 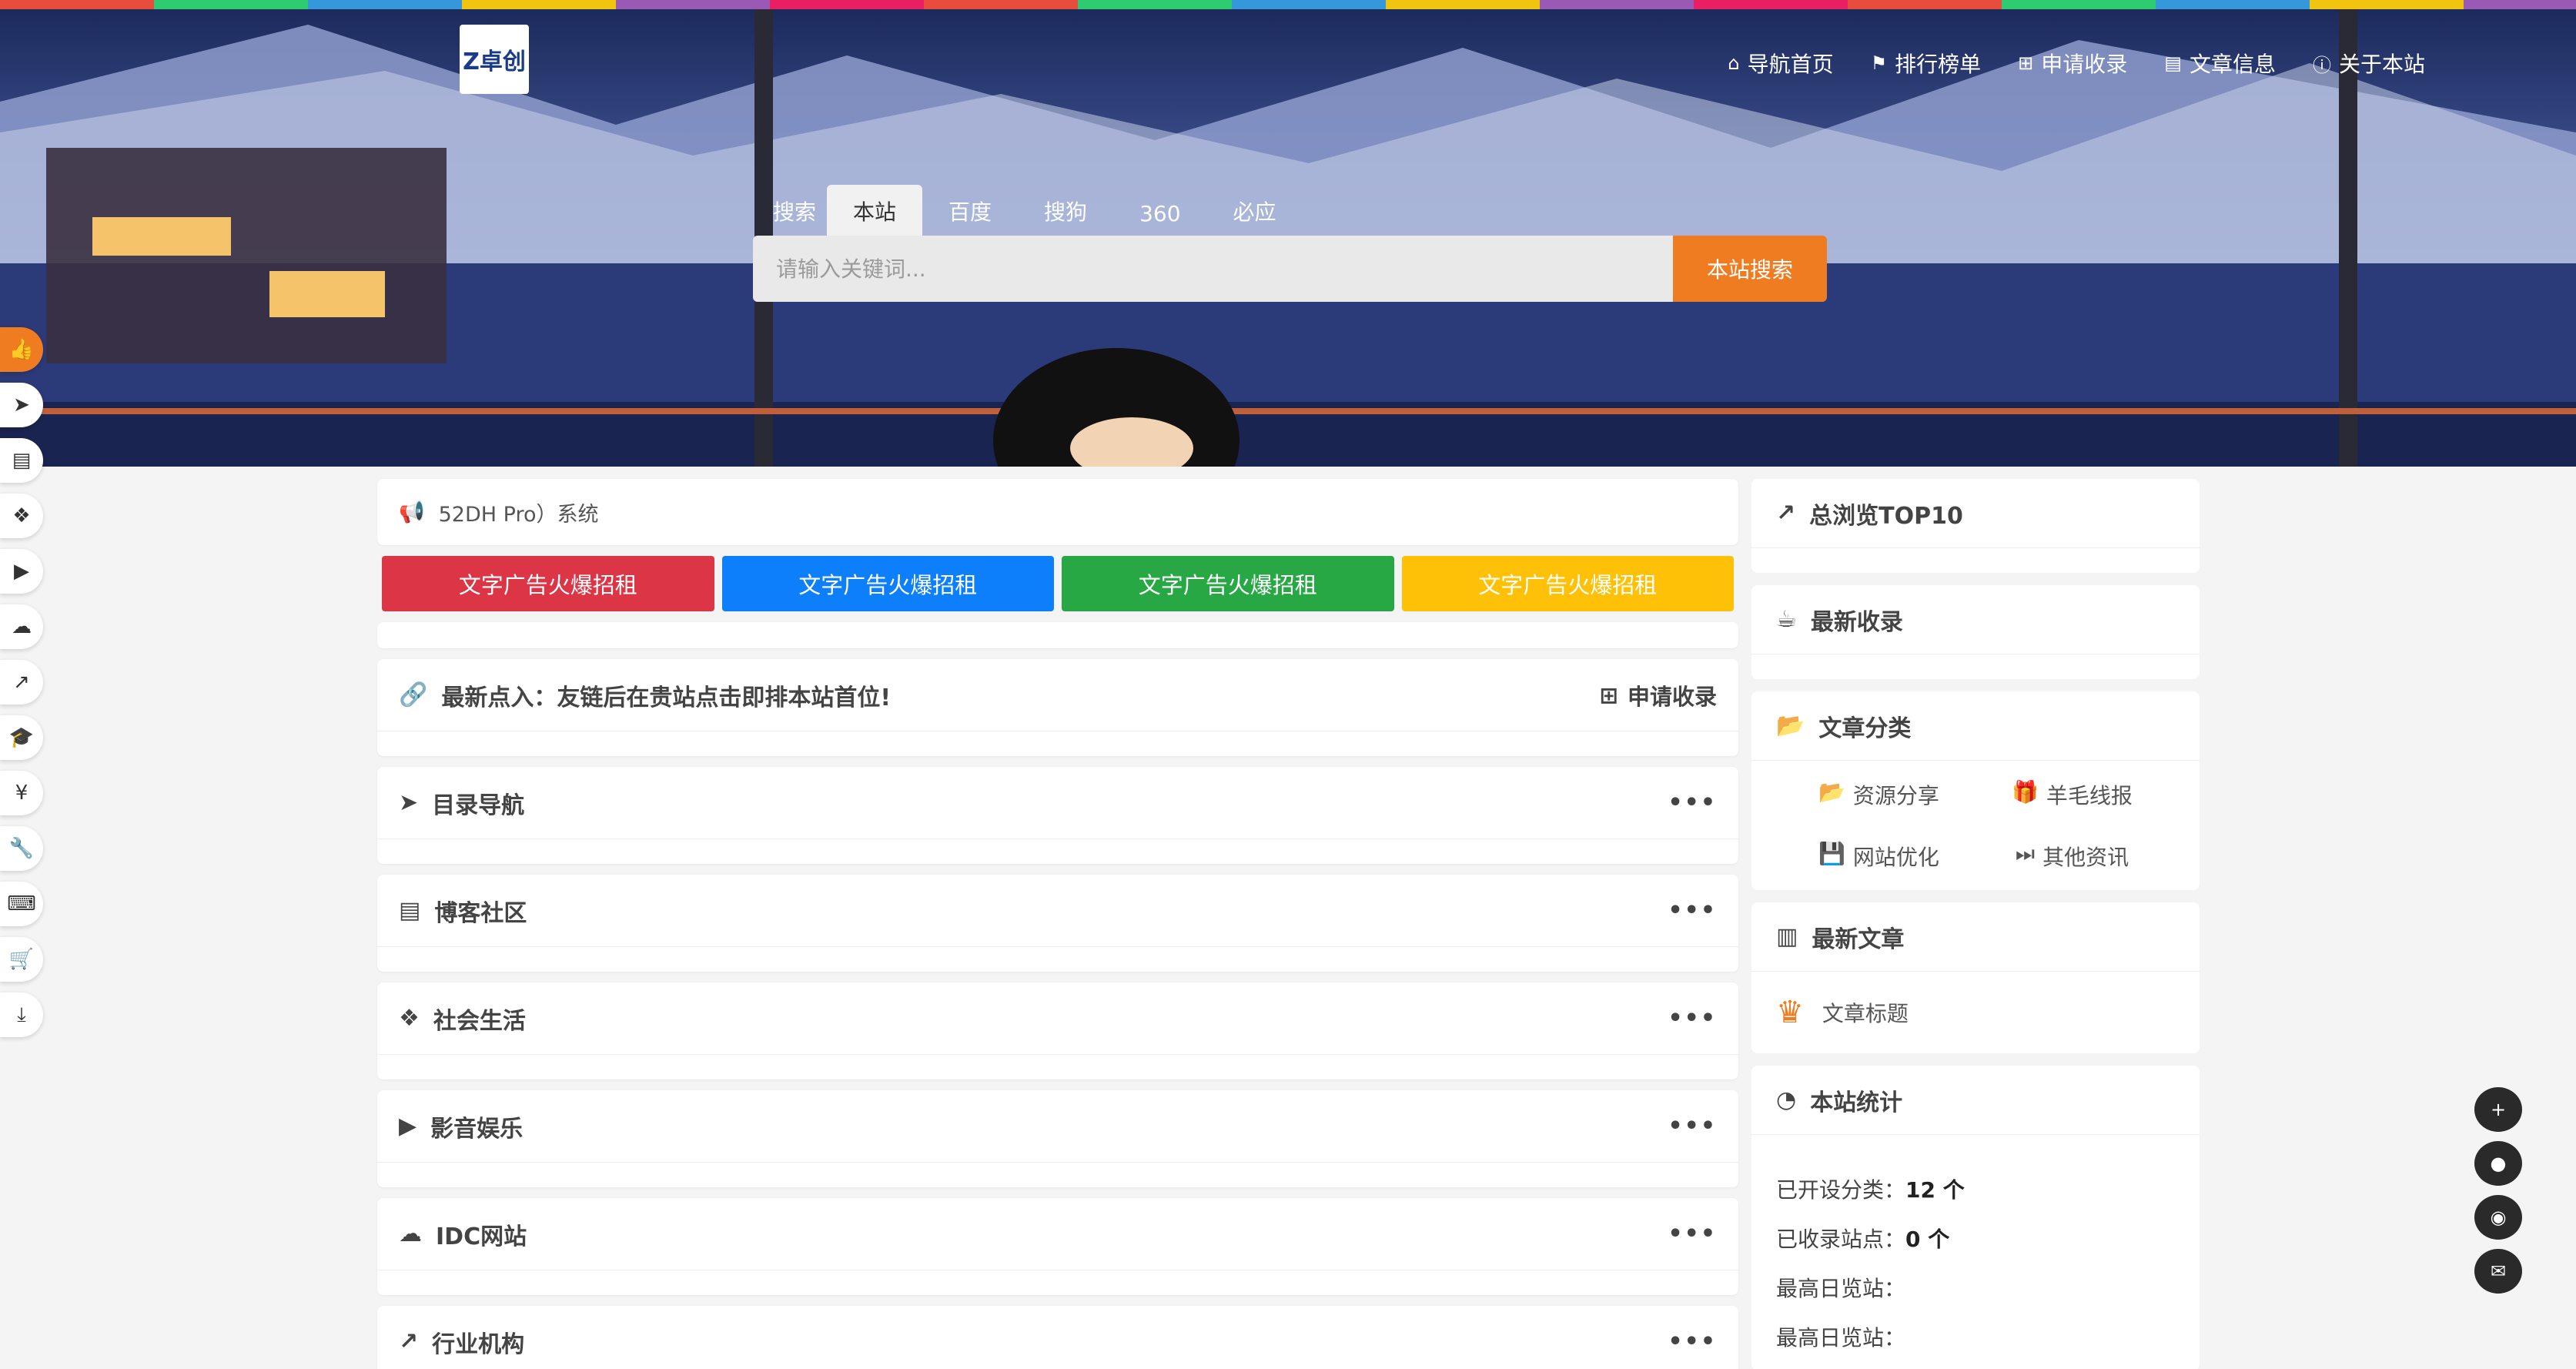 I want to click on site-logo: Z卓创, so click(x=494, y=59).